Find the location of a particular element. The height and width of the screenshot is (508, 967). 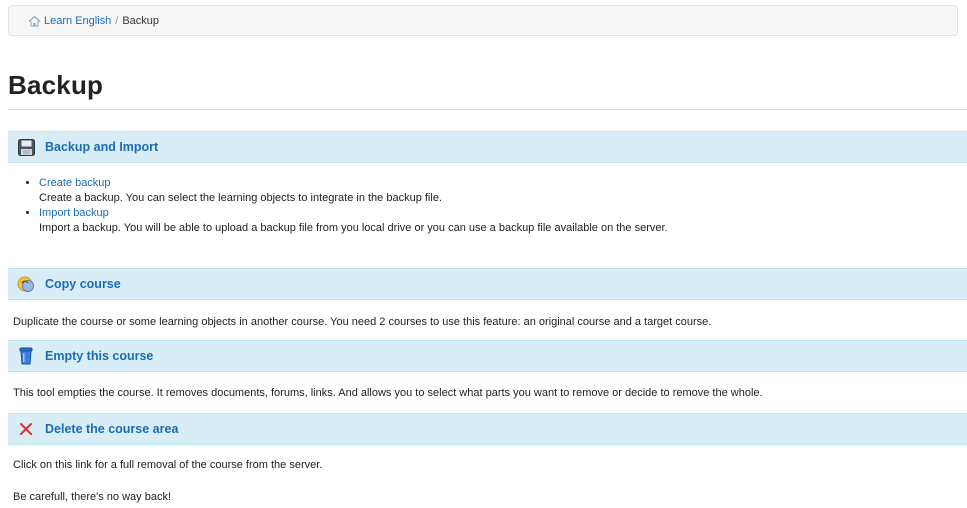

create-backup-link: Create backup is located at coordinates (75, 183).